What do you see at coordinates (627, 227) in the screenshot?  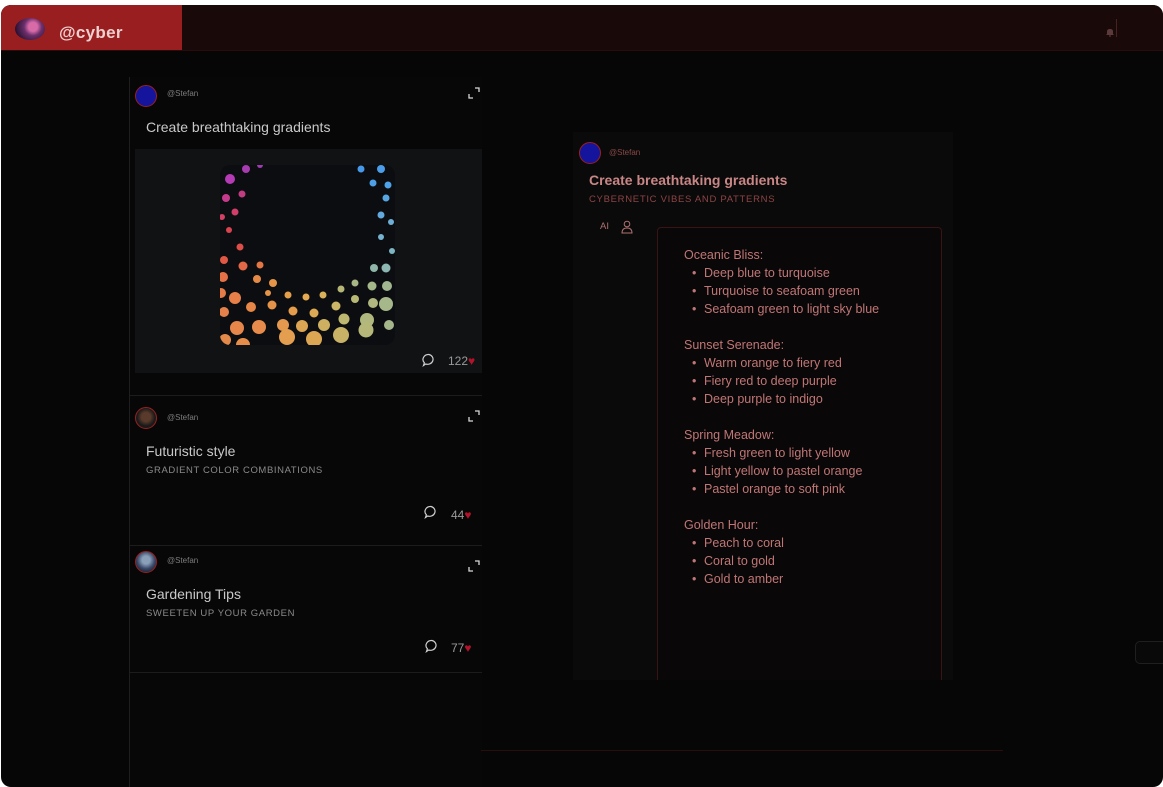 I see `user-icon` at bounding box center [627, 227].